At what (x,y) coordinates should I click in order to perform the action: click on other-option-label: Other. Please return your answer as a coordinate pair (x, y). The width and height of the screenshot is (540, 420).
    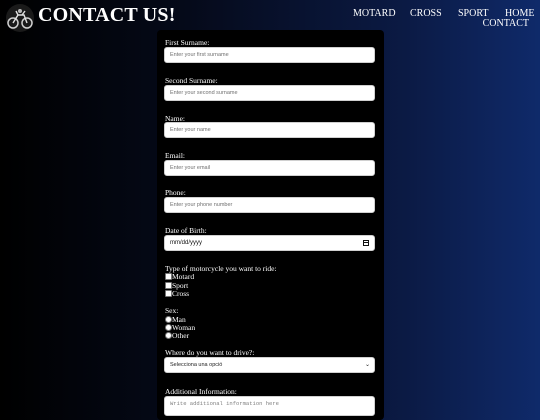
    Looking at the image, I should click on (181, 335).